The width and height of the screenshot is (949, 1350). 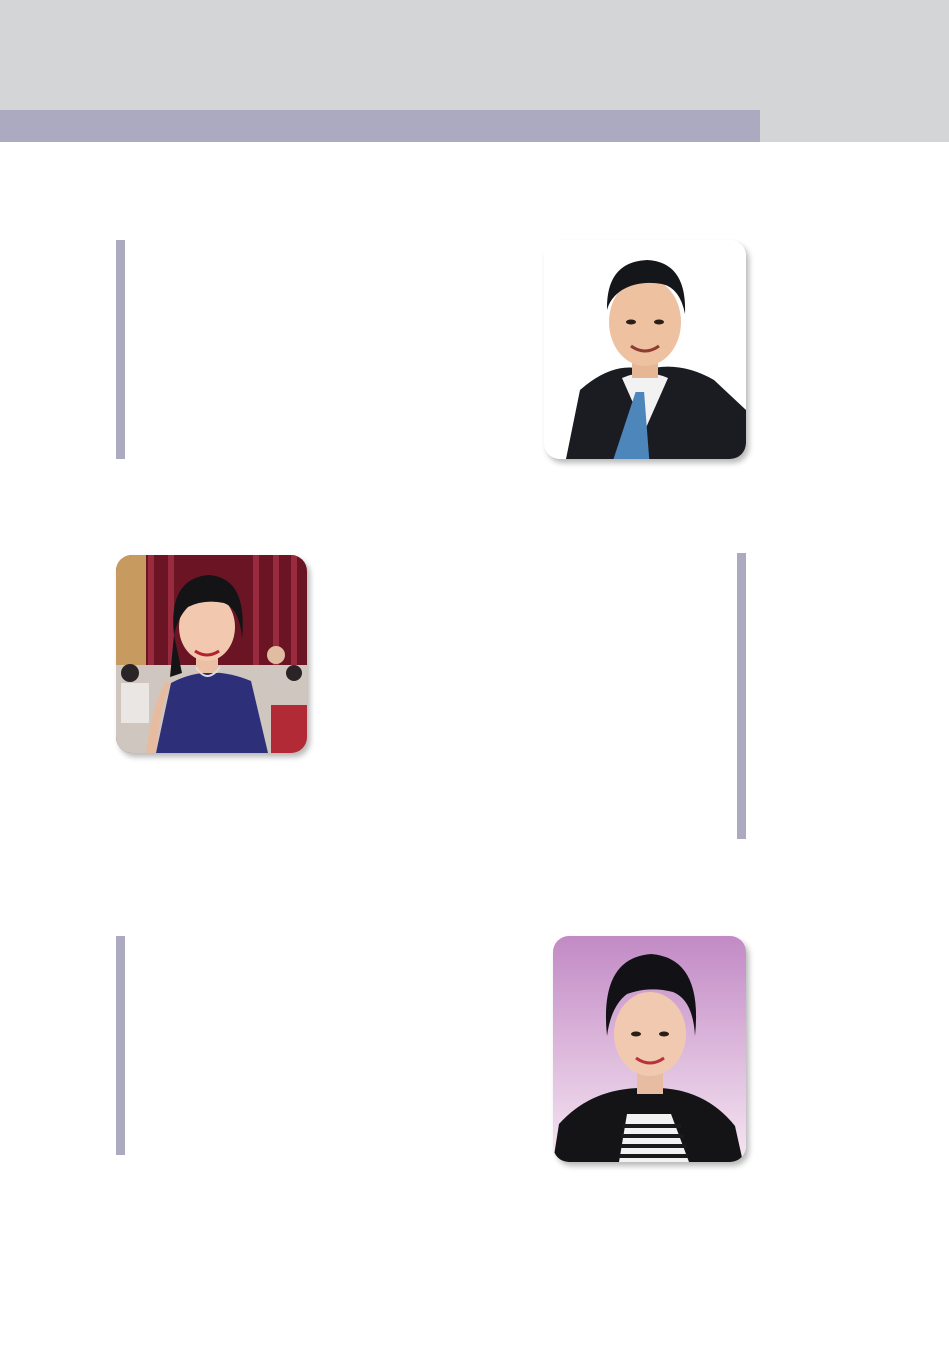 I want to click on section-1-accent-bar, so click(x=120, y=349).